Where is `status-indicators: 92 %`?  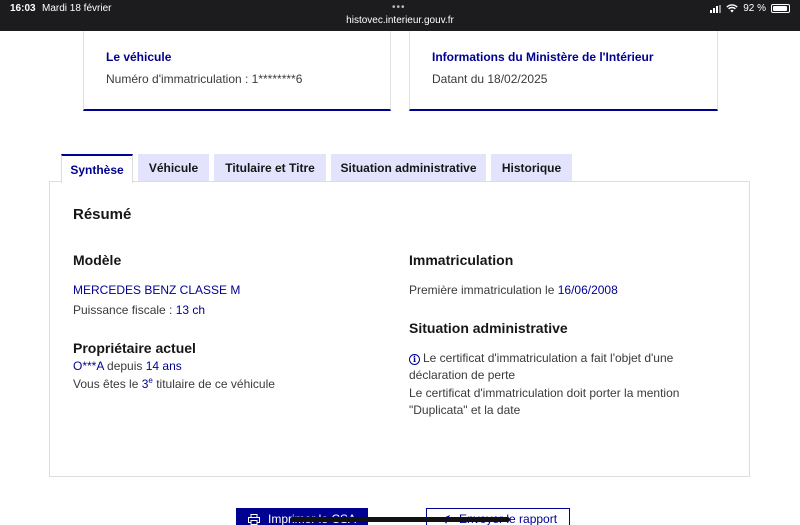
status-indicators: 92 % is located at coordinates (750, 8).